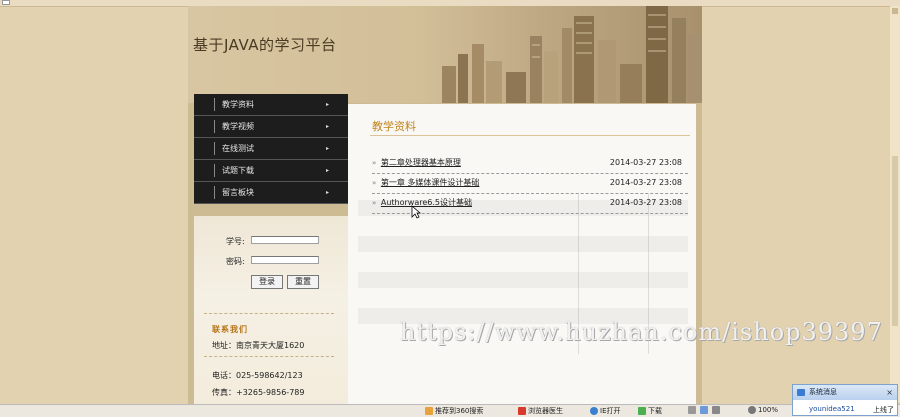 This screenshot has width=900, height=417. What do you see at coordinates (416, 212) in the screenshot?
I see `mouse-cursor-icon` at bounding box center [416, 212].